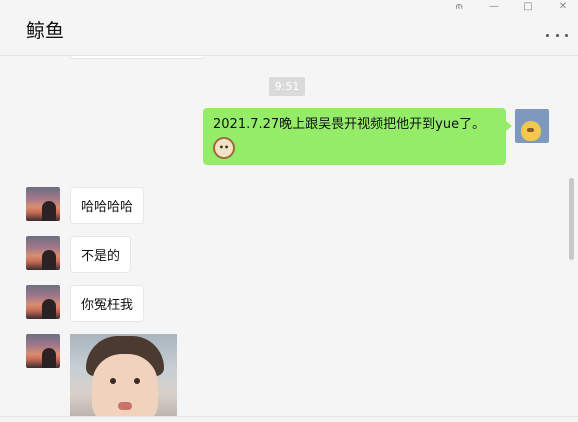 The height and width of the screenshot is (422, 578). I want to click on message-scrollbar, so click(571, 219).